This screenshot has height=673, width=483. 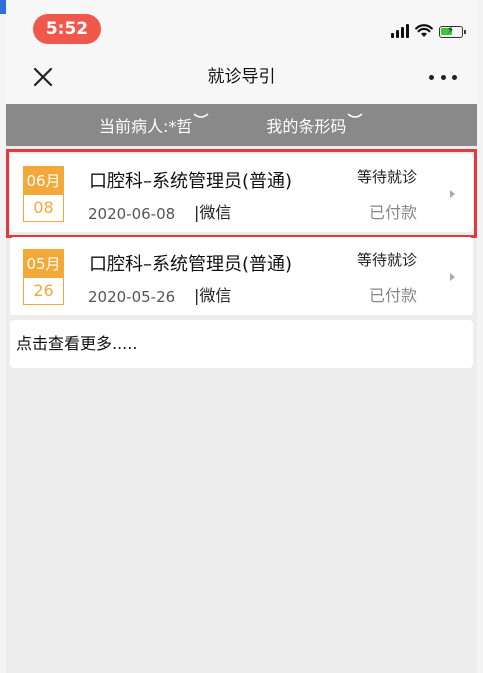 I want to click on status-icons: ⚡, so click(x=428, y=30).